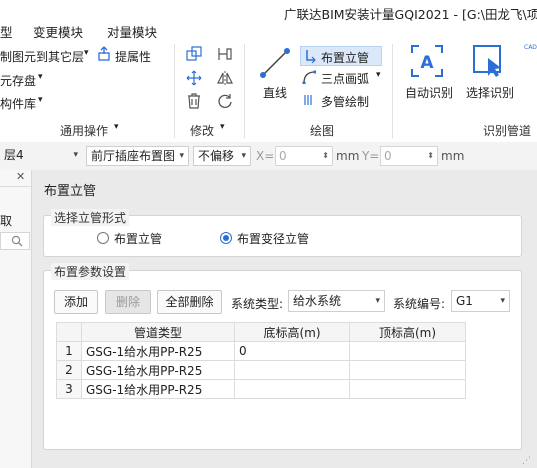 The height and width of the screenshot is (468, 537). What do you see at coordinates (489, 62) in the screenshot?
I see `select-identify-icon` at bounding box center [489, 62].